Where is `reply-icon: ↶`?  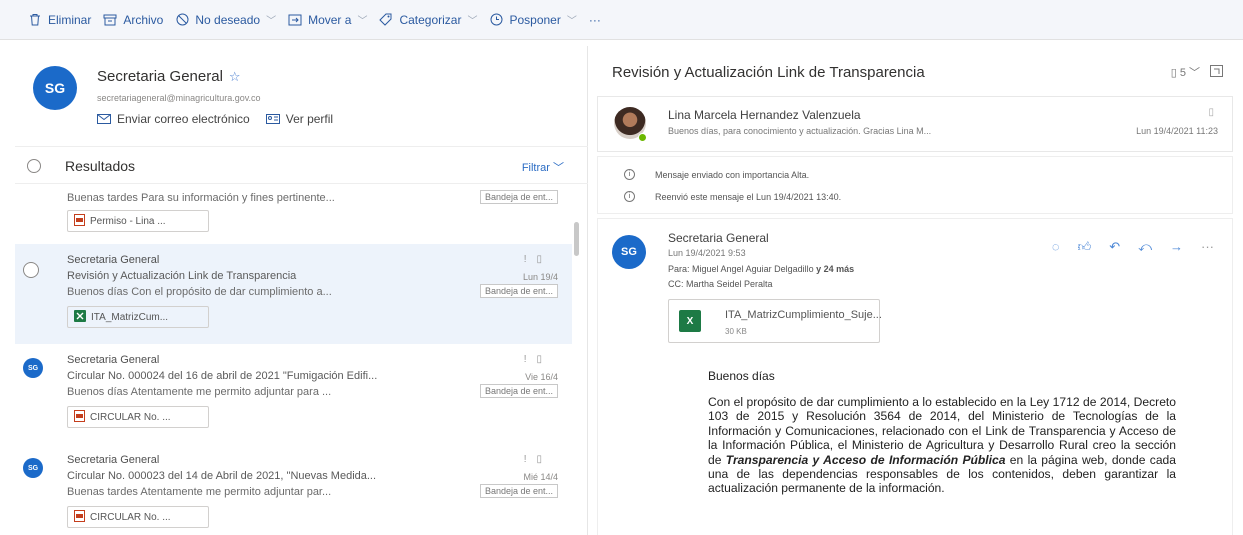
reply-icon: ↶ is located at coordinates (1114, 247).